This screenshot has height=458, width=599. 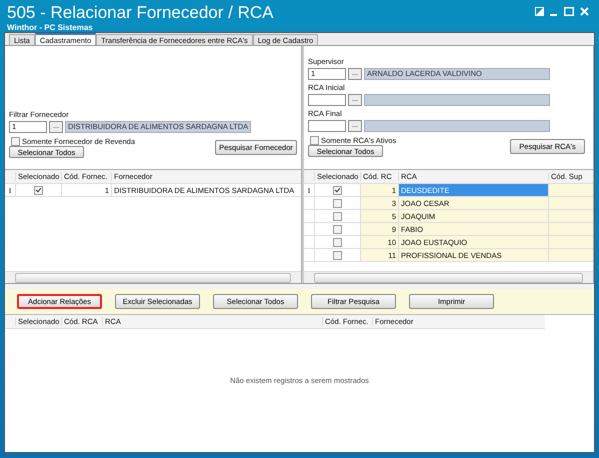 I want to click on maximize-icon, so click(x=569, y=11).